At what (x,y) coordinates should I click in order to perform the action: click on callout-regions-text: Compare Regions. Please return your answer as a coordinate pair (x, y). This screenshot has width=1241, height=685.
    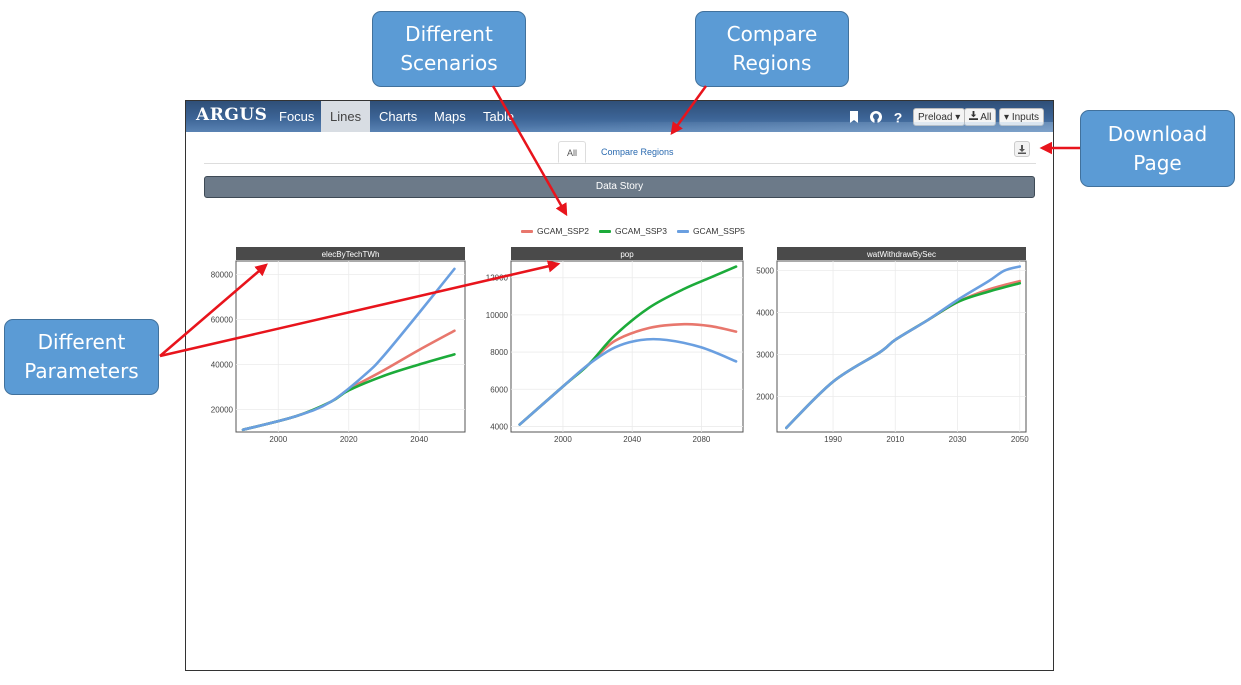
    Looking at the image, I should click on (772, 48).